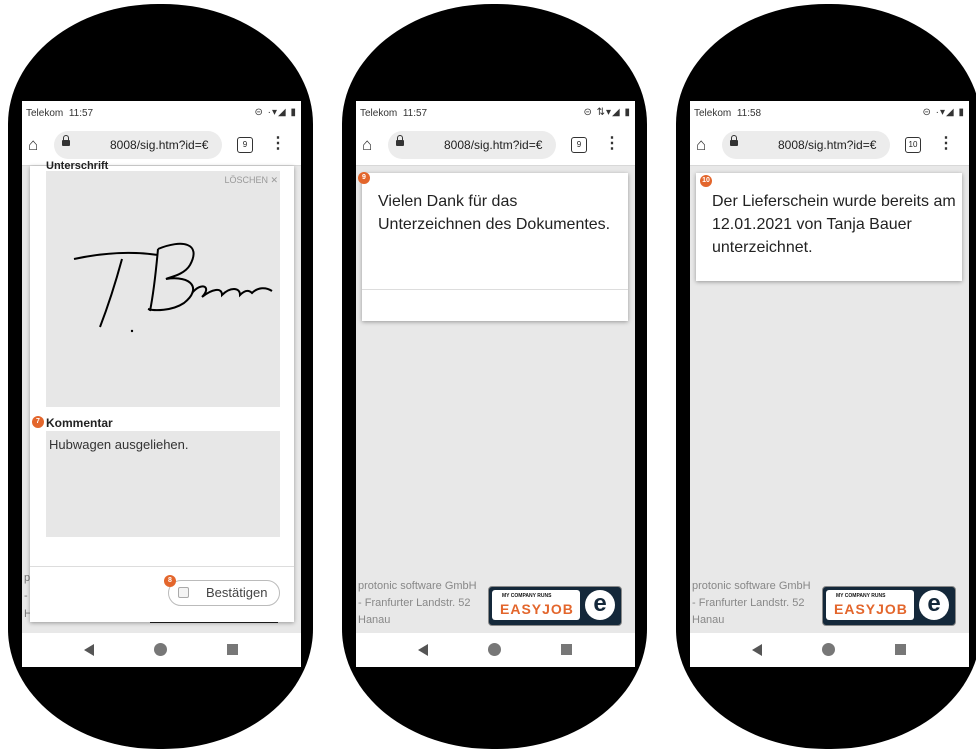 The image size is (976, 753). What do you see at coordinates (119, 444) in the screenshot?
I see `comment-value: Hubwagen ausgeliehen.` at bounding box center [119, 444].